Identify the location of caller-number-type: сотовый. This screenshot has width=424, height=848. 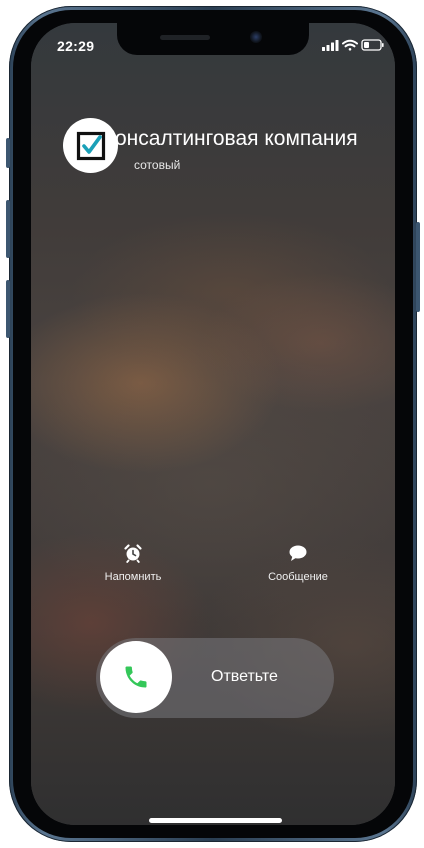
(157, 165).